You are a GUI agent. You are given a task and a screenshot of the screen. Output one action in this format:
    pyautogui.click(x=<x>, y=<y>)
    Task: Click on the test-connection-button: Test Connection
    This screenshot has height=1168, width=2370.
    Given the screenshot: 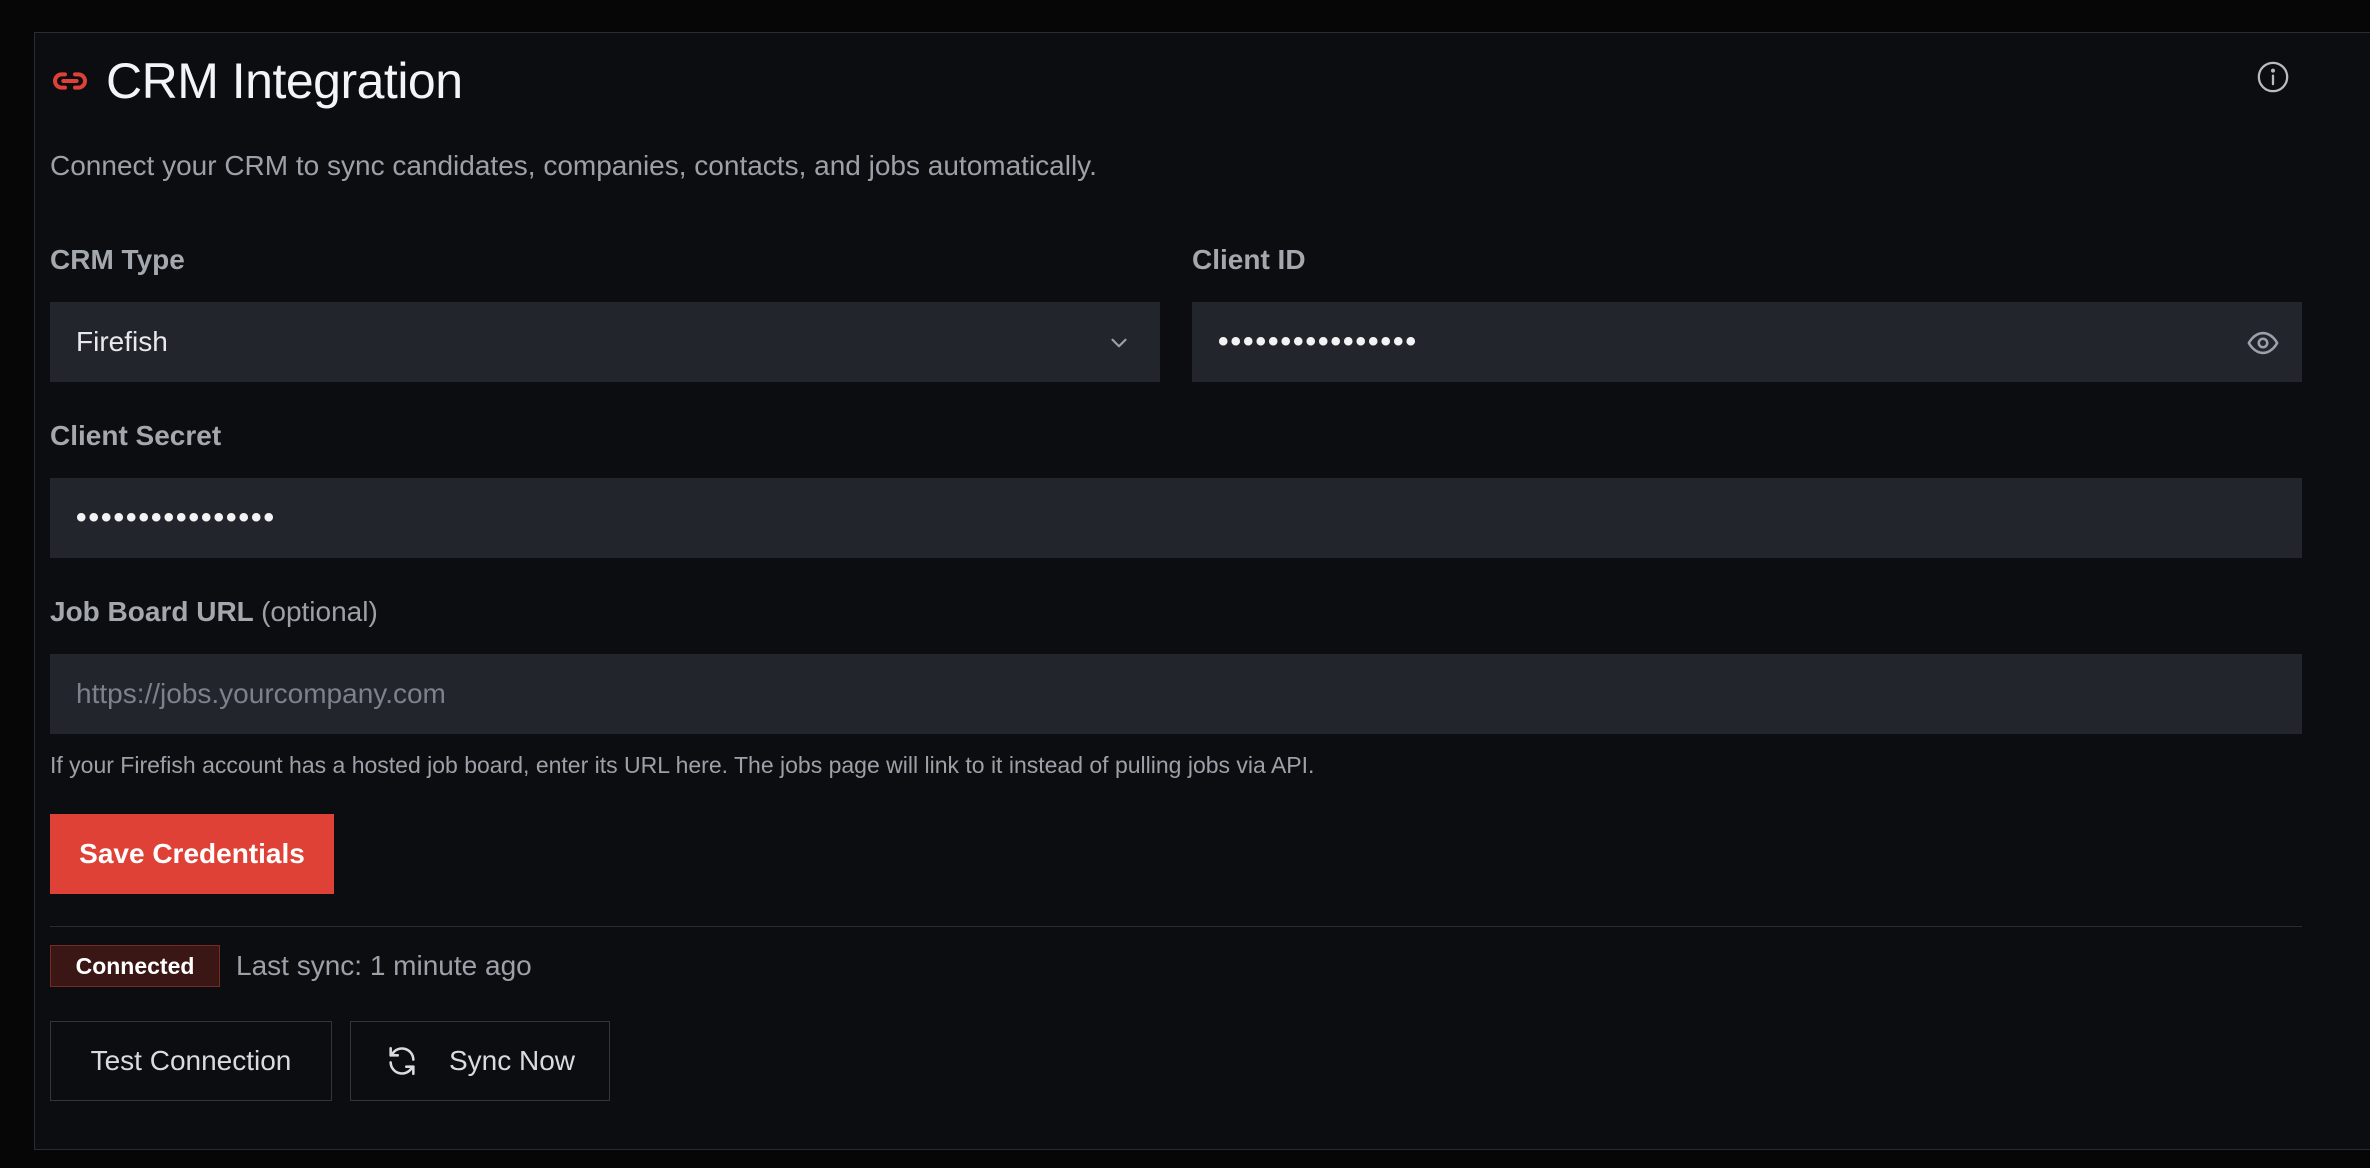 What is the action you would take?
    pyautogui.click(x=191, y=1061)
    